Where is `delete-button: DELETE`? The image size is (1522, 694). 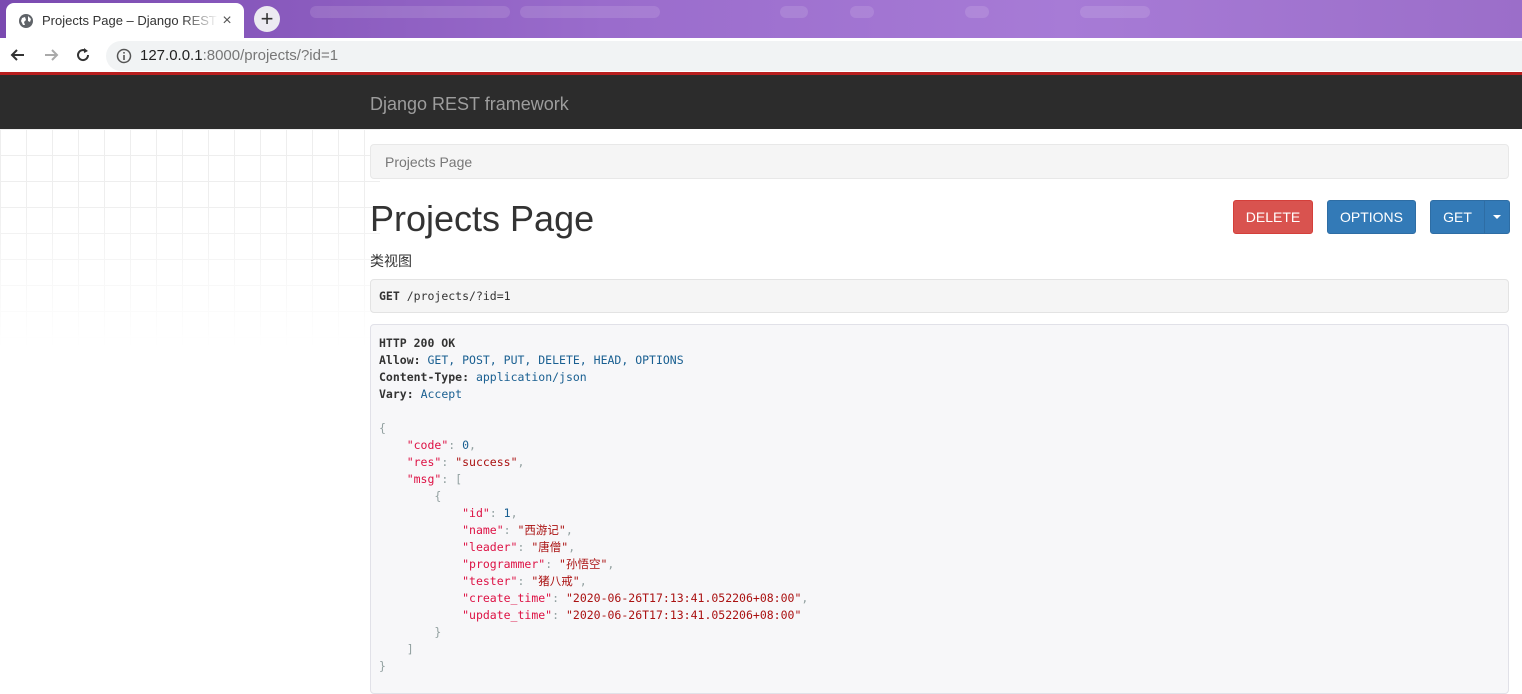
delete-button: DELETE is located at coordinates (1273, 217).